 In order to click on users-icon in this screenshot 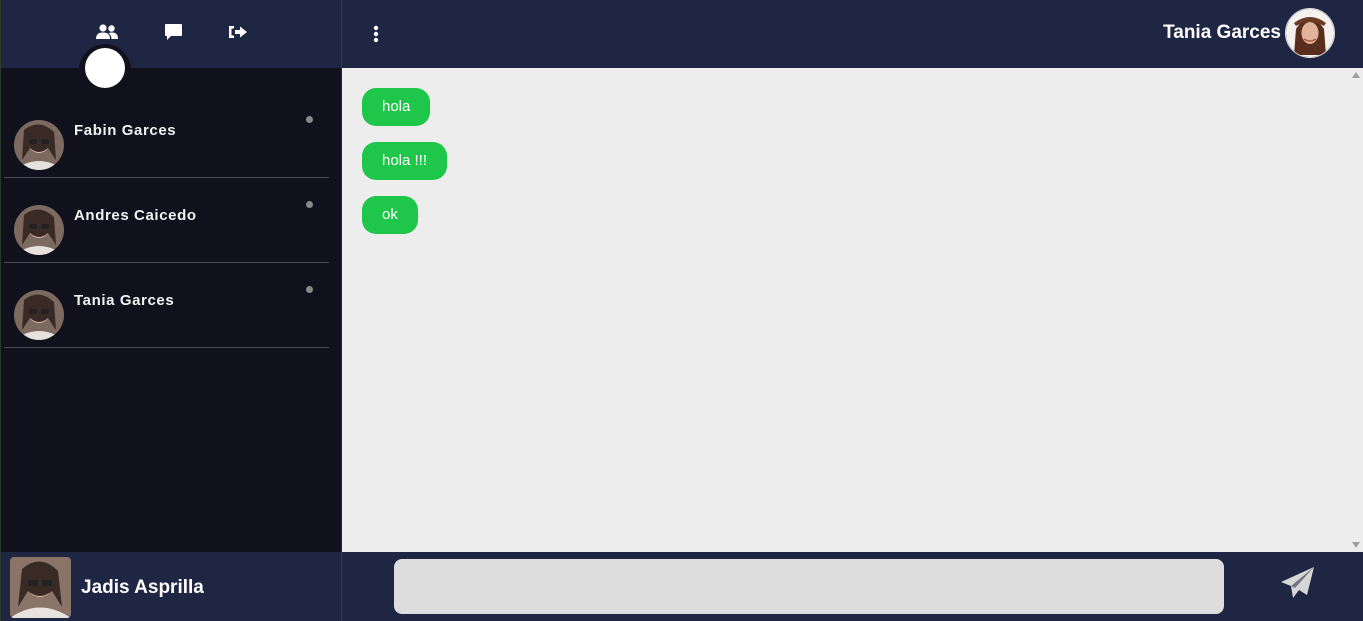, I will do `click(107, 32)`.